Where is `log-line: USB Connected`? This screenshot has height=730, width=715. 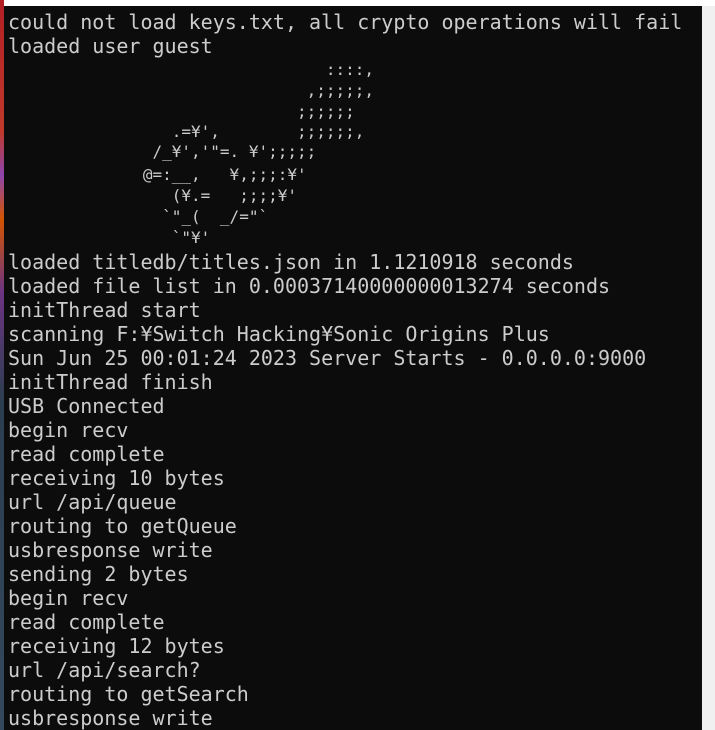
log-line: USB Connected is located at coordinates (86, 406).